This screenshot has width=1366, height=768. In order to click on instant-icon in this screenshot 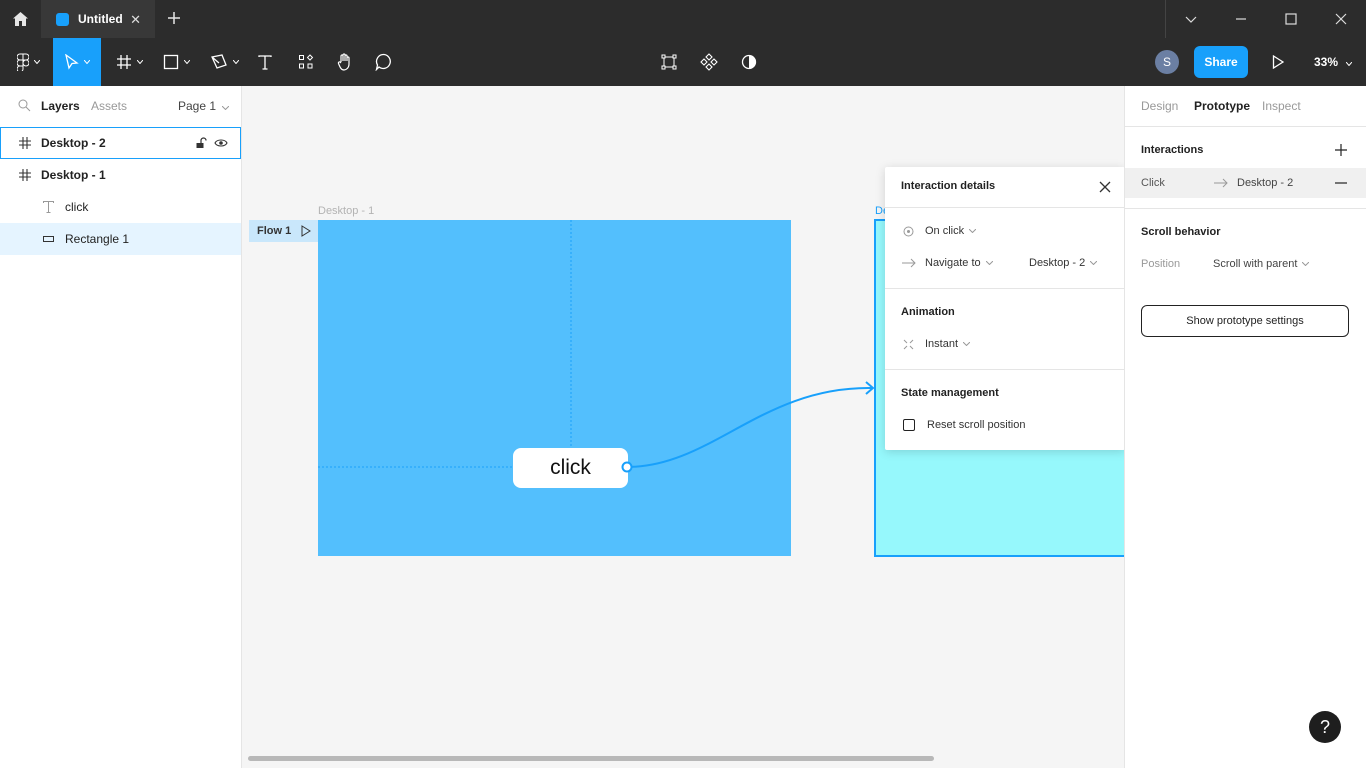, I will do `click(908, 344)`.